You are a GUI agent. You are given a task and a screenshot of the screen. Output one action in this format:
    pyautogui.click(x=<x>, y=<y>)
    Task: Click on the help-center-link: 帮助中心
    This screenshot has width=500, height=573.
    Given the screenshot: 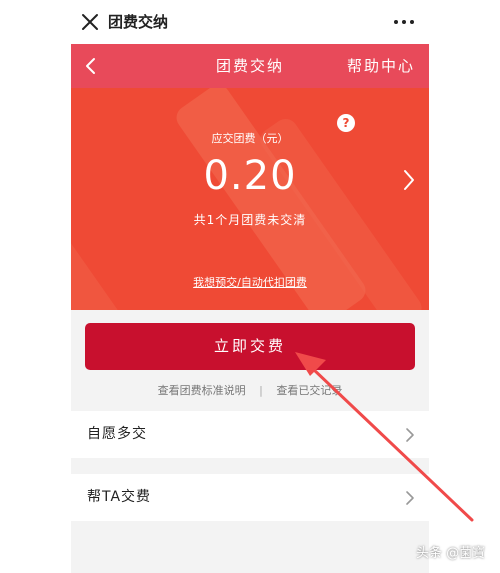 What is the action you would take?
    pyautogui.click(x=381, y=66)
    